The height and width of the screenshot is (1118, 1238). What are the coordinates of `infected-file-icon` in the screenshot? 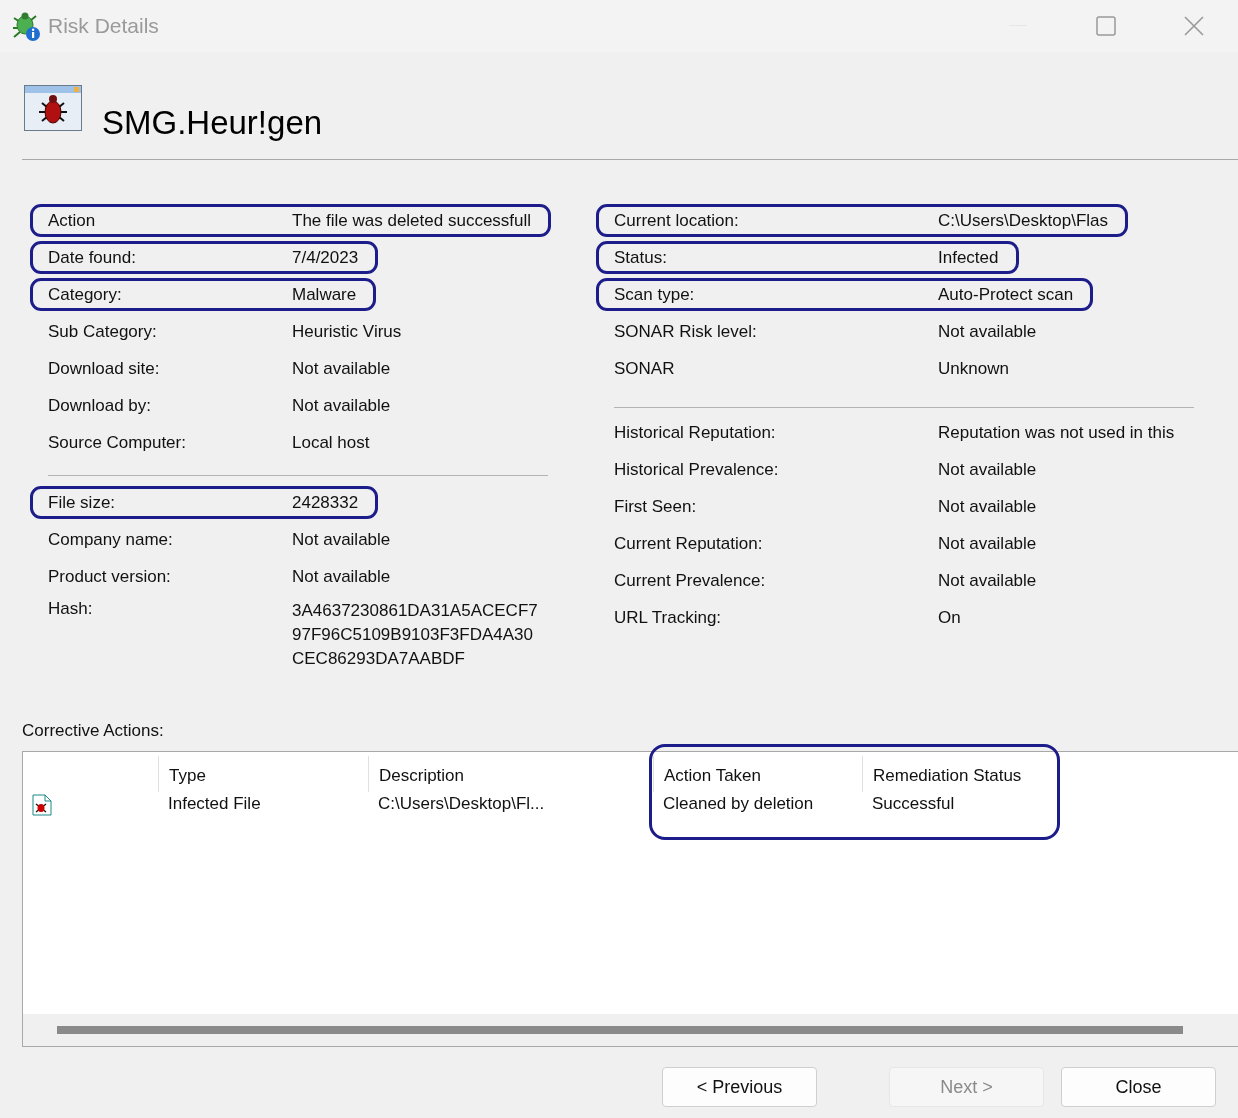 It's located at (42, 804).